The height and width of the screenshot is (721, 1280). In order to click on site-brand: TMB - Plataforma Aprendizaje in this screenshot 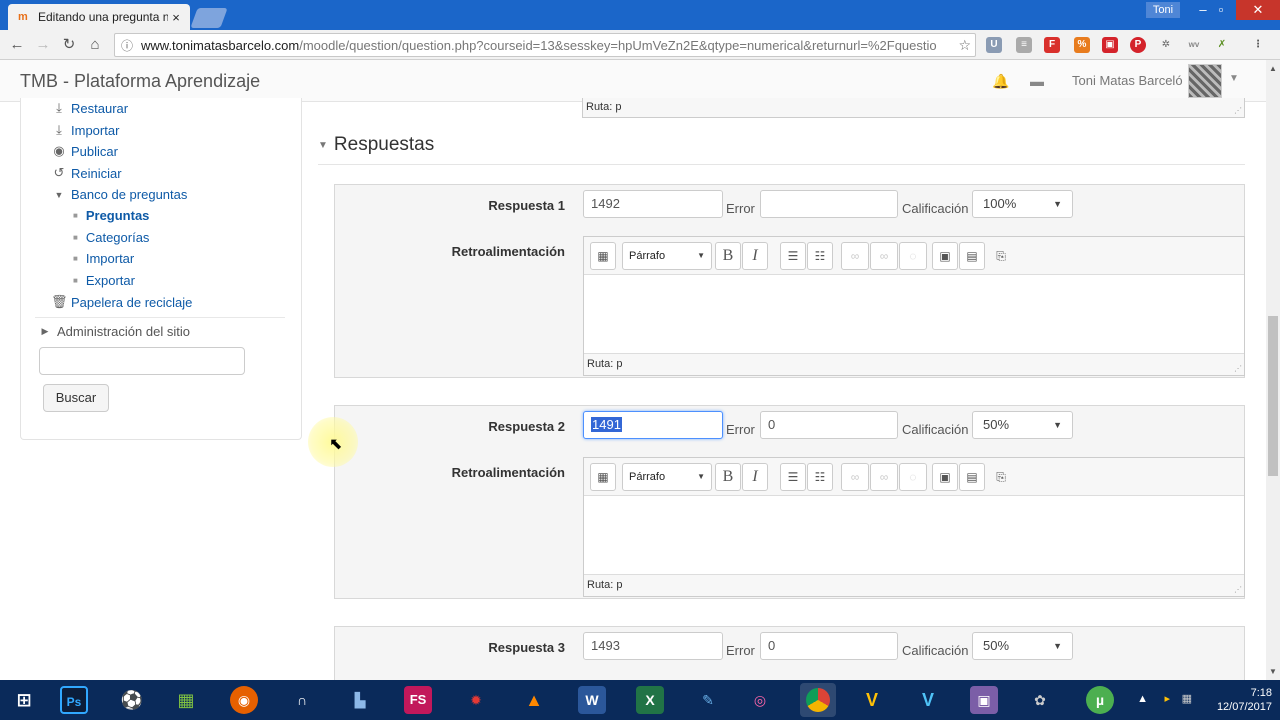, I will do `click(140, 81)`.